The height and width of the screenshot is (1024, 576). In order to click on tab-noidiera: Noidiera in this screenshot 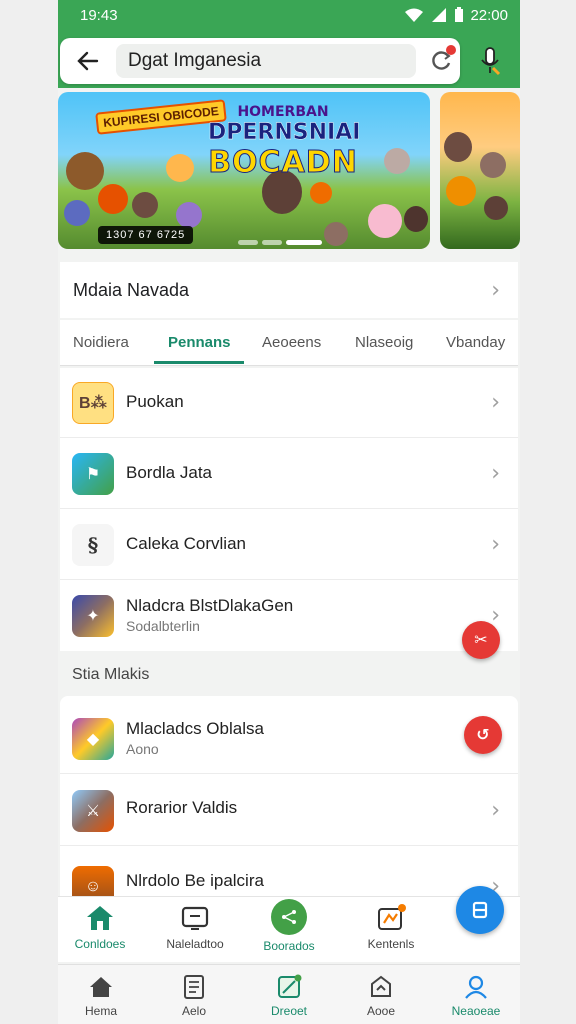, I will do `click(101, 342)`.